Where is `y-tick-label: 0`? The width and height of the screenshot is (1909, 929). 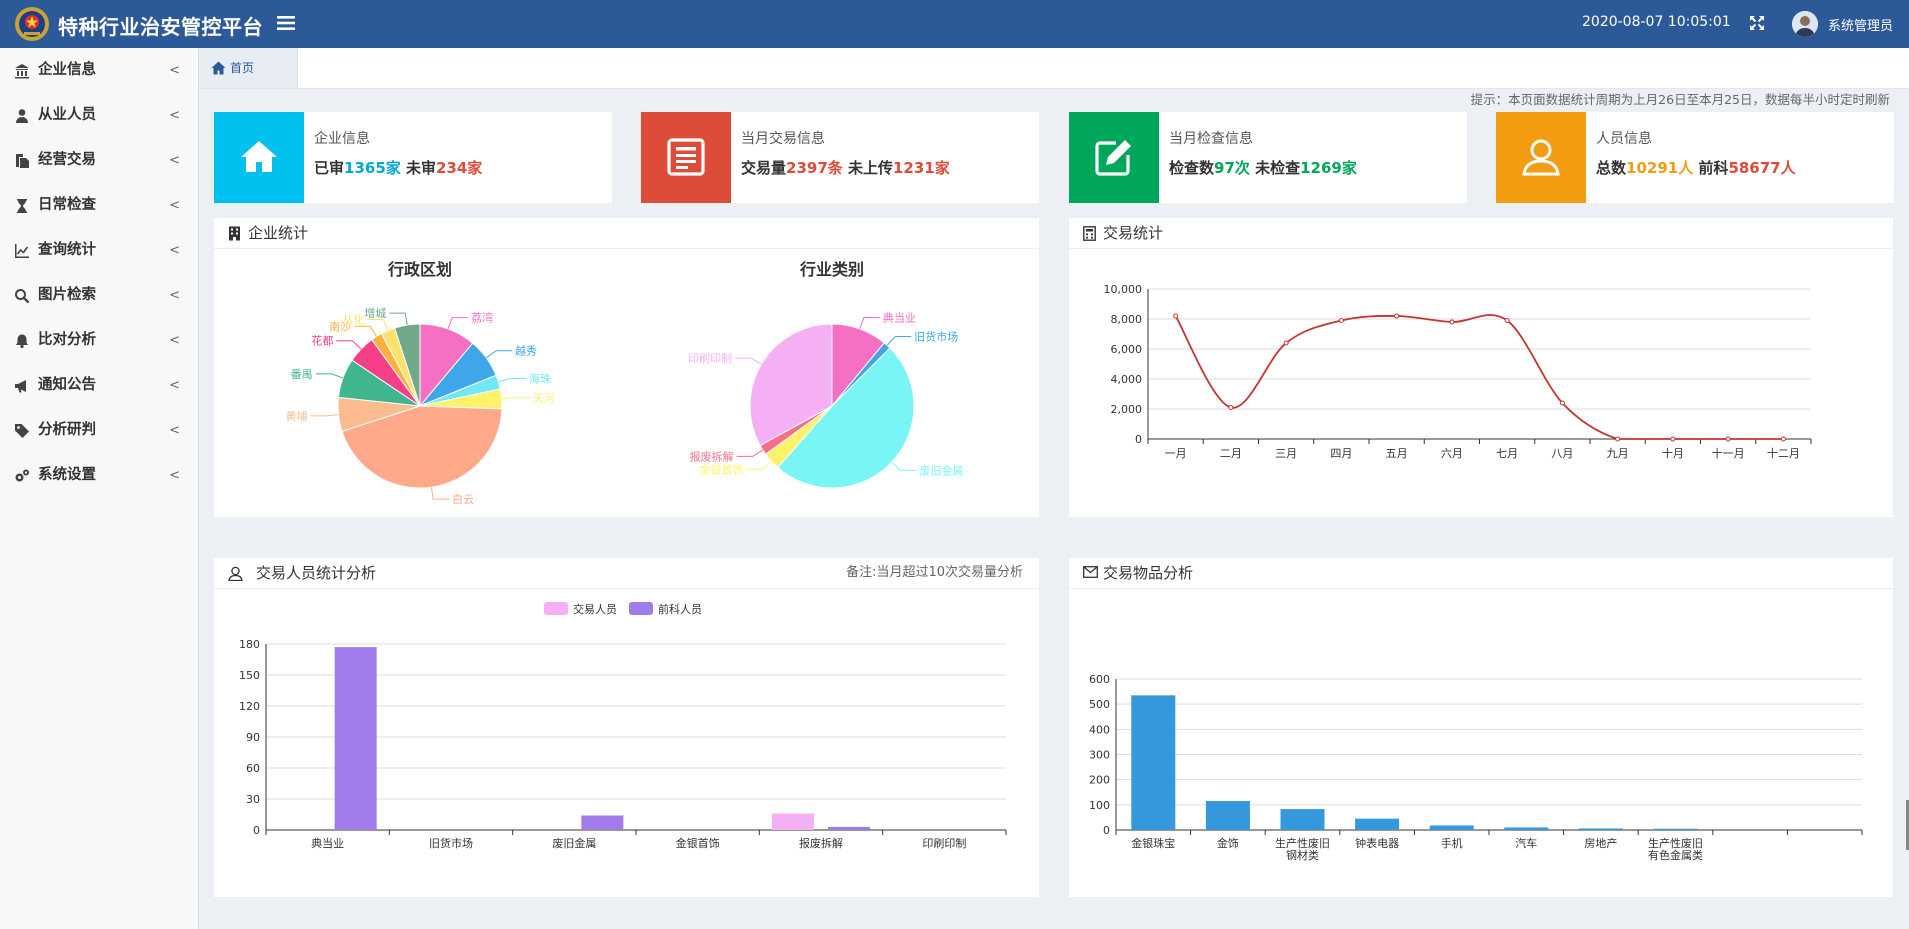
y-tick-label: 0 is located at coordinates (256, 830).